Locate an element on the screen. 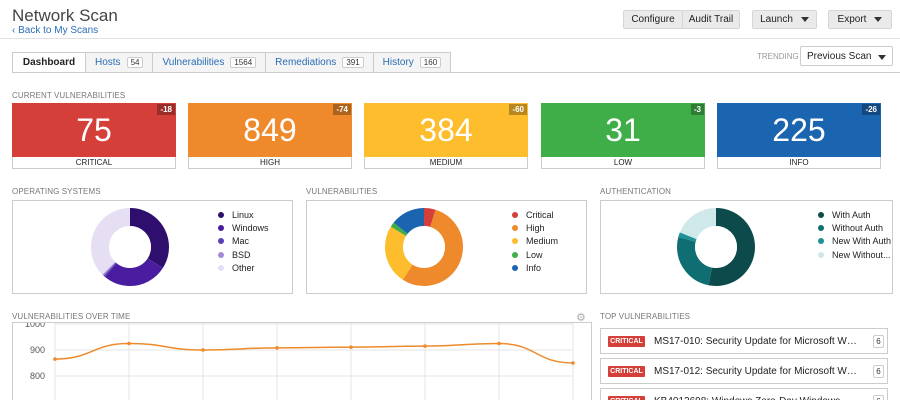 This screenshot has width=900, height=400. legend-label: Low is located at coordinates (534, 254).